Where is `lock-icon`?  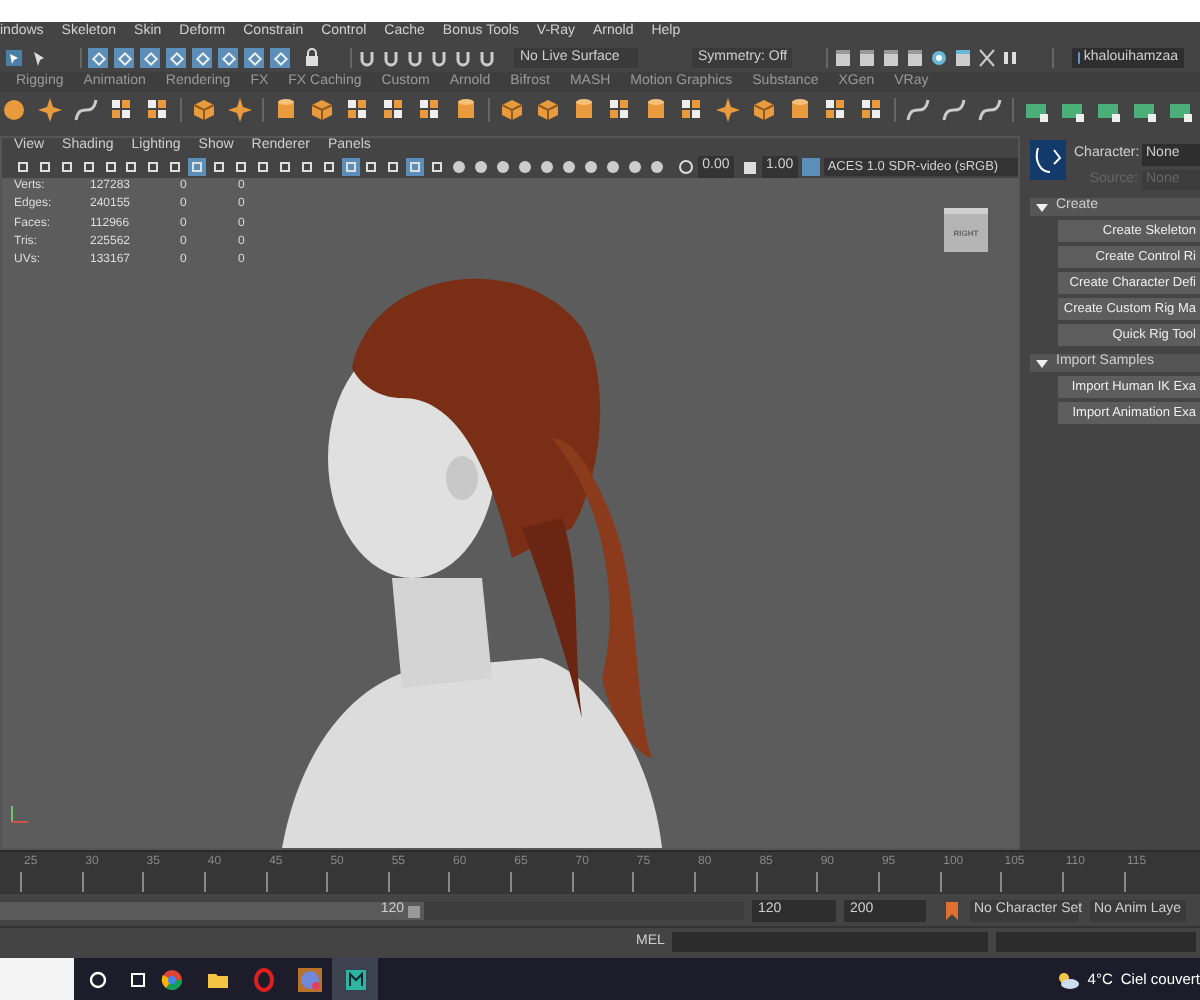
lock-icon is located at coordinates (312, 58).